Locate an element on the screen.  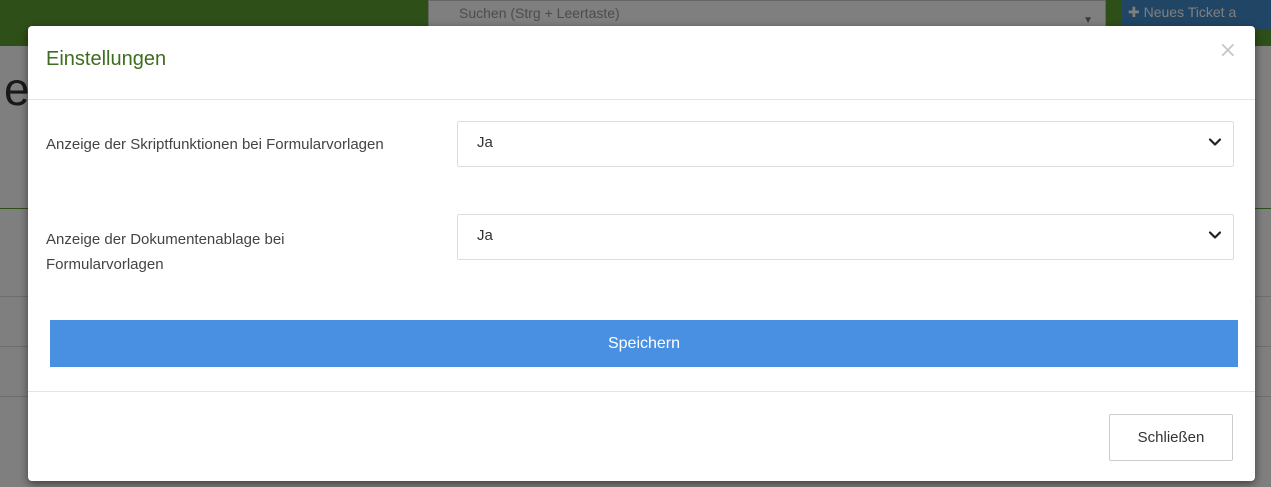
close-button: Schließen is located at coordinates (1171, 437).